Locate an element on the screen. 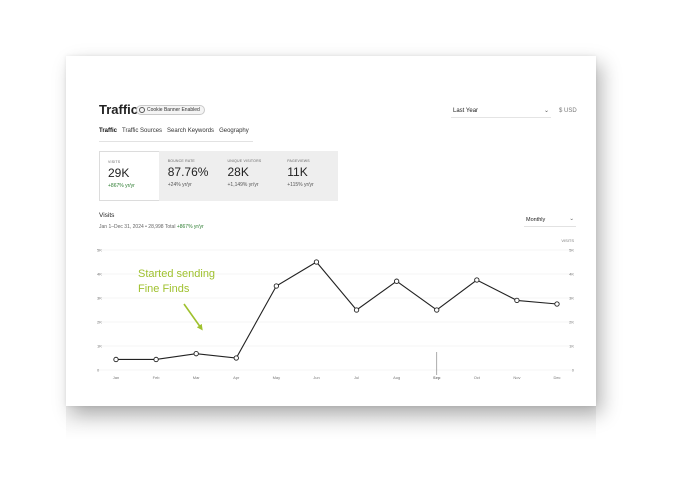 The height and width of the screenshot is (500, 700). chart-annotation: Started sending Fine Finds is located at coordinates (176, 282).